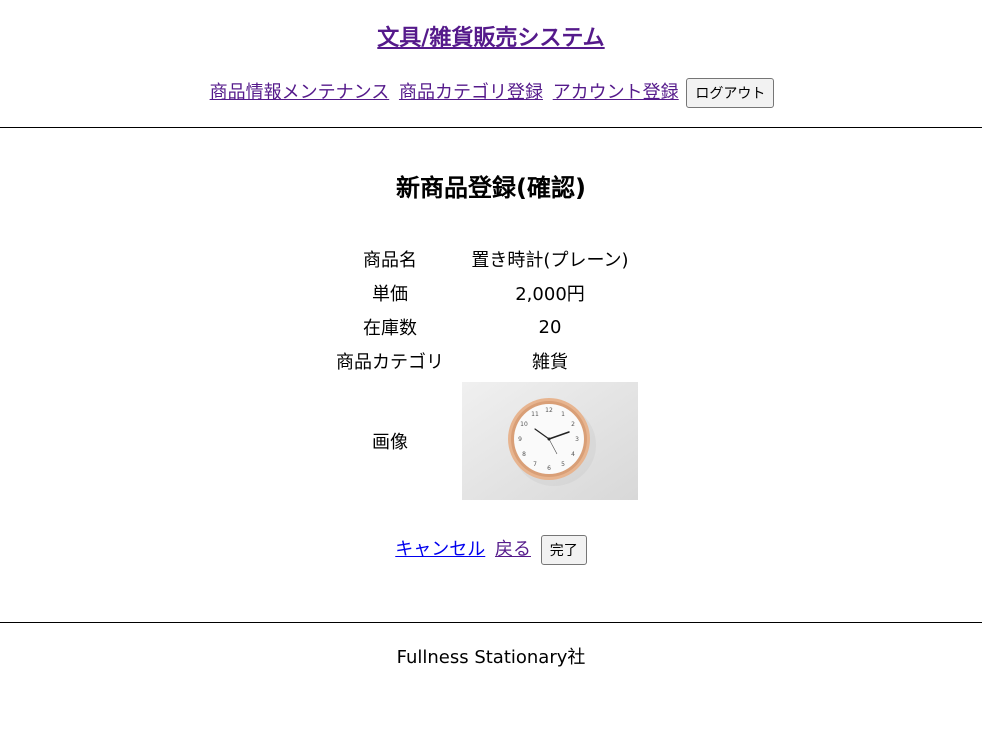  I want to click on product-image-cell: 12 1 2 3 4 5 6 7 8 9 10 11, so click(550, 441).